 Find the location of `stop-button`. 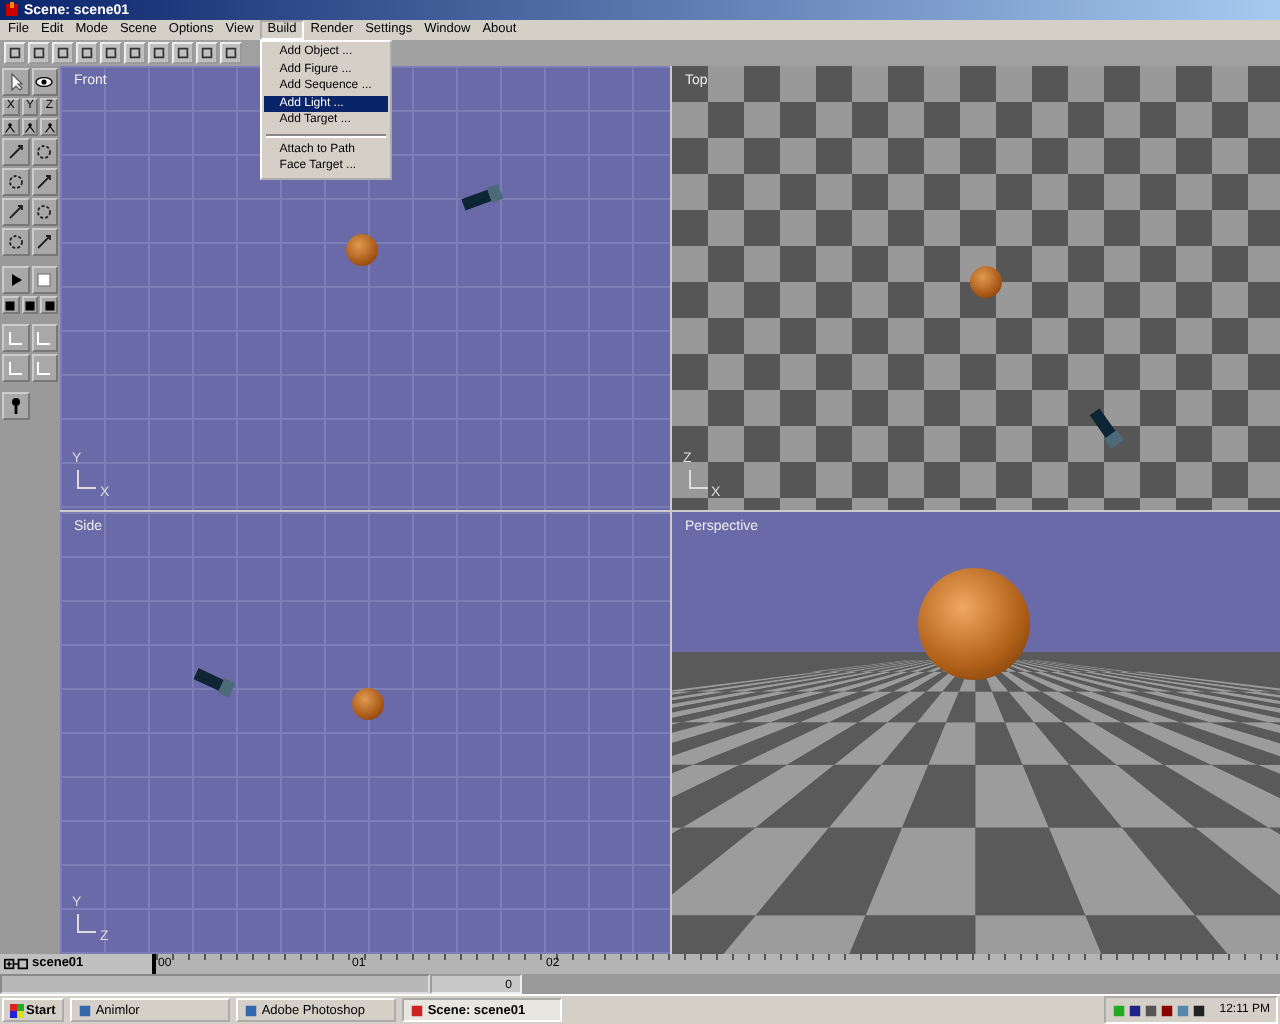

stop-button is located at coordinates (44, 280).